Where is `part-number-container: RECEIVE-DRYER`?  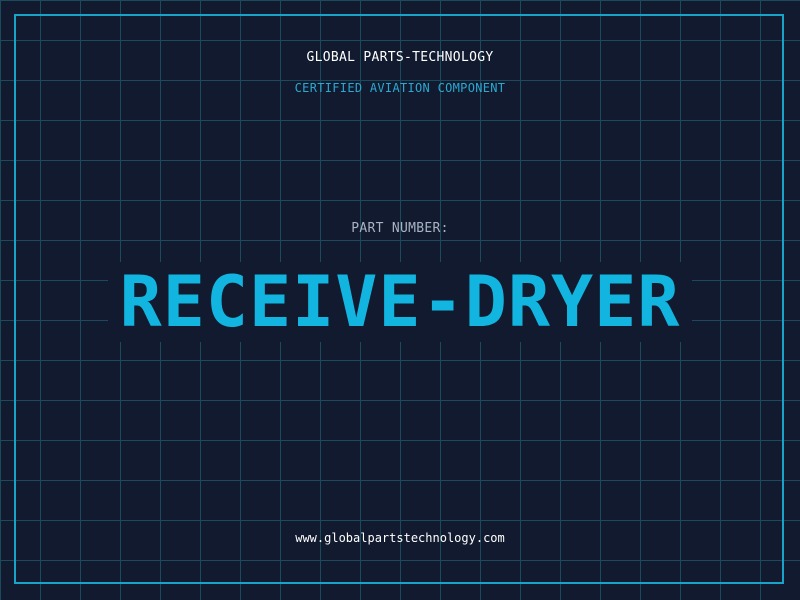
part-number-container: RECEIVE-DRYER is located at coordinates (400, 302).